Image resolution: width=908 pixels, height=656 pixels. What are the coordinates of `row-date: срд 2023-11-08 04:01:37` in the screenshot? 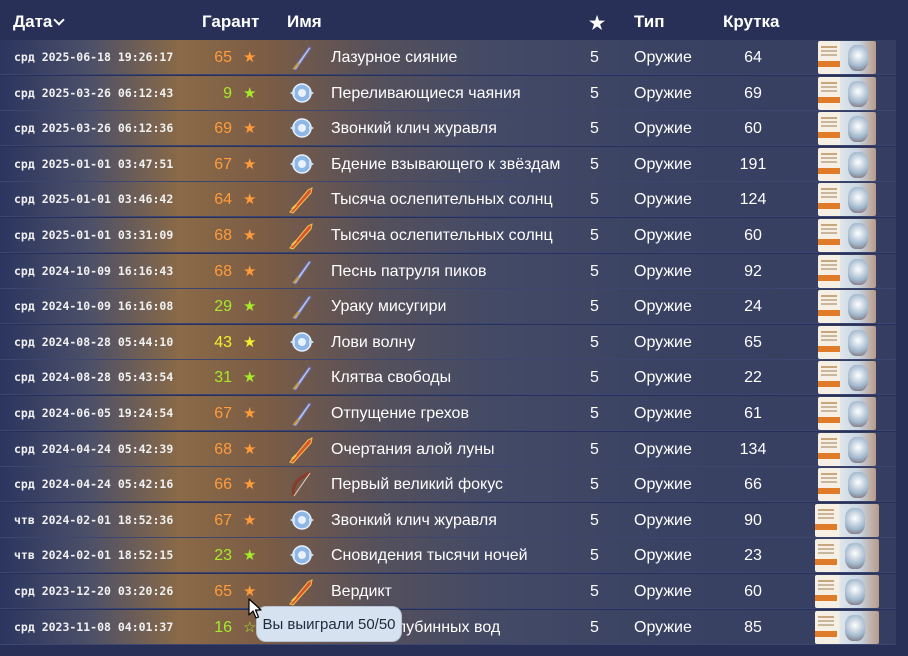 It's located at (94, 626).